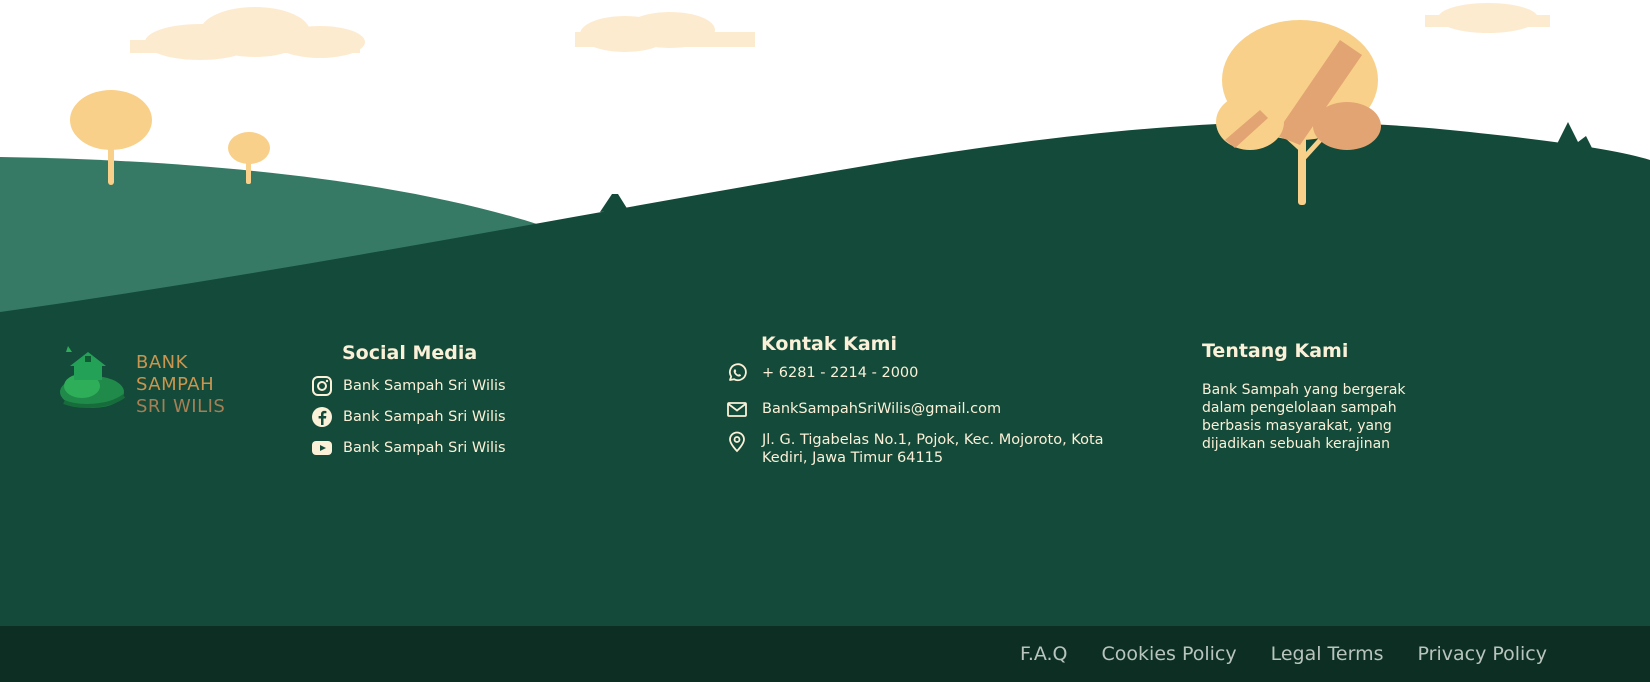  Describe the element at coordinates (737, 373) in the screenshot. I see `whatsapp-icon` at that location.